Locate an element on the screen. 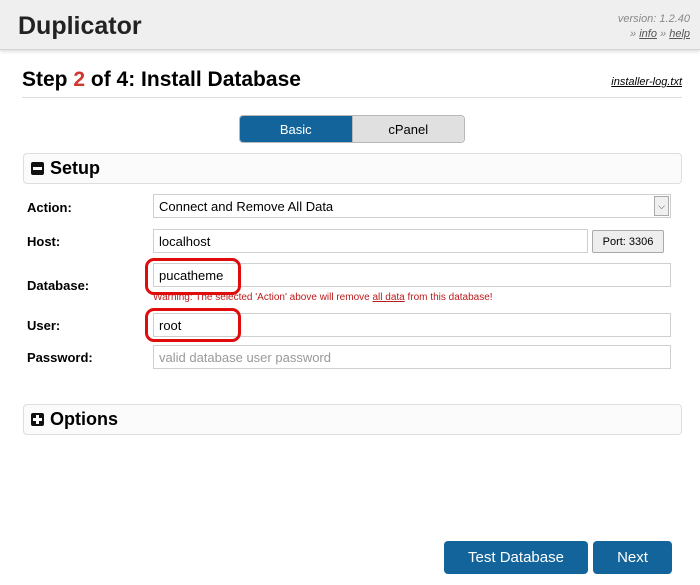 Image resolution: width=700 pixels, height=585 pixels. user-label: User: is located at coordinates (44, 325).